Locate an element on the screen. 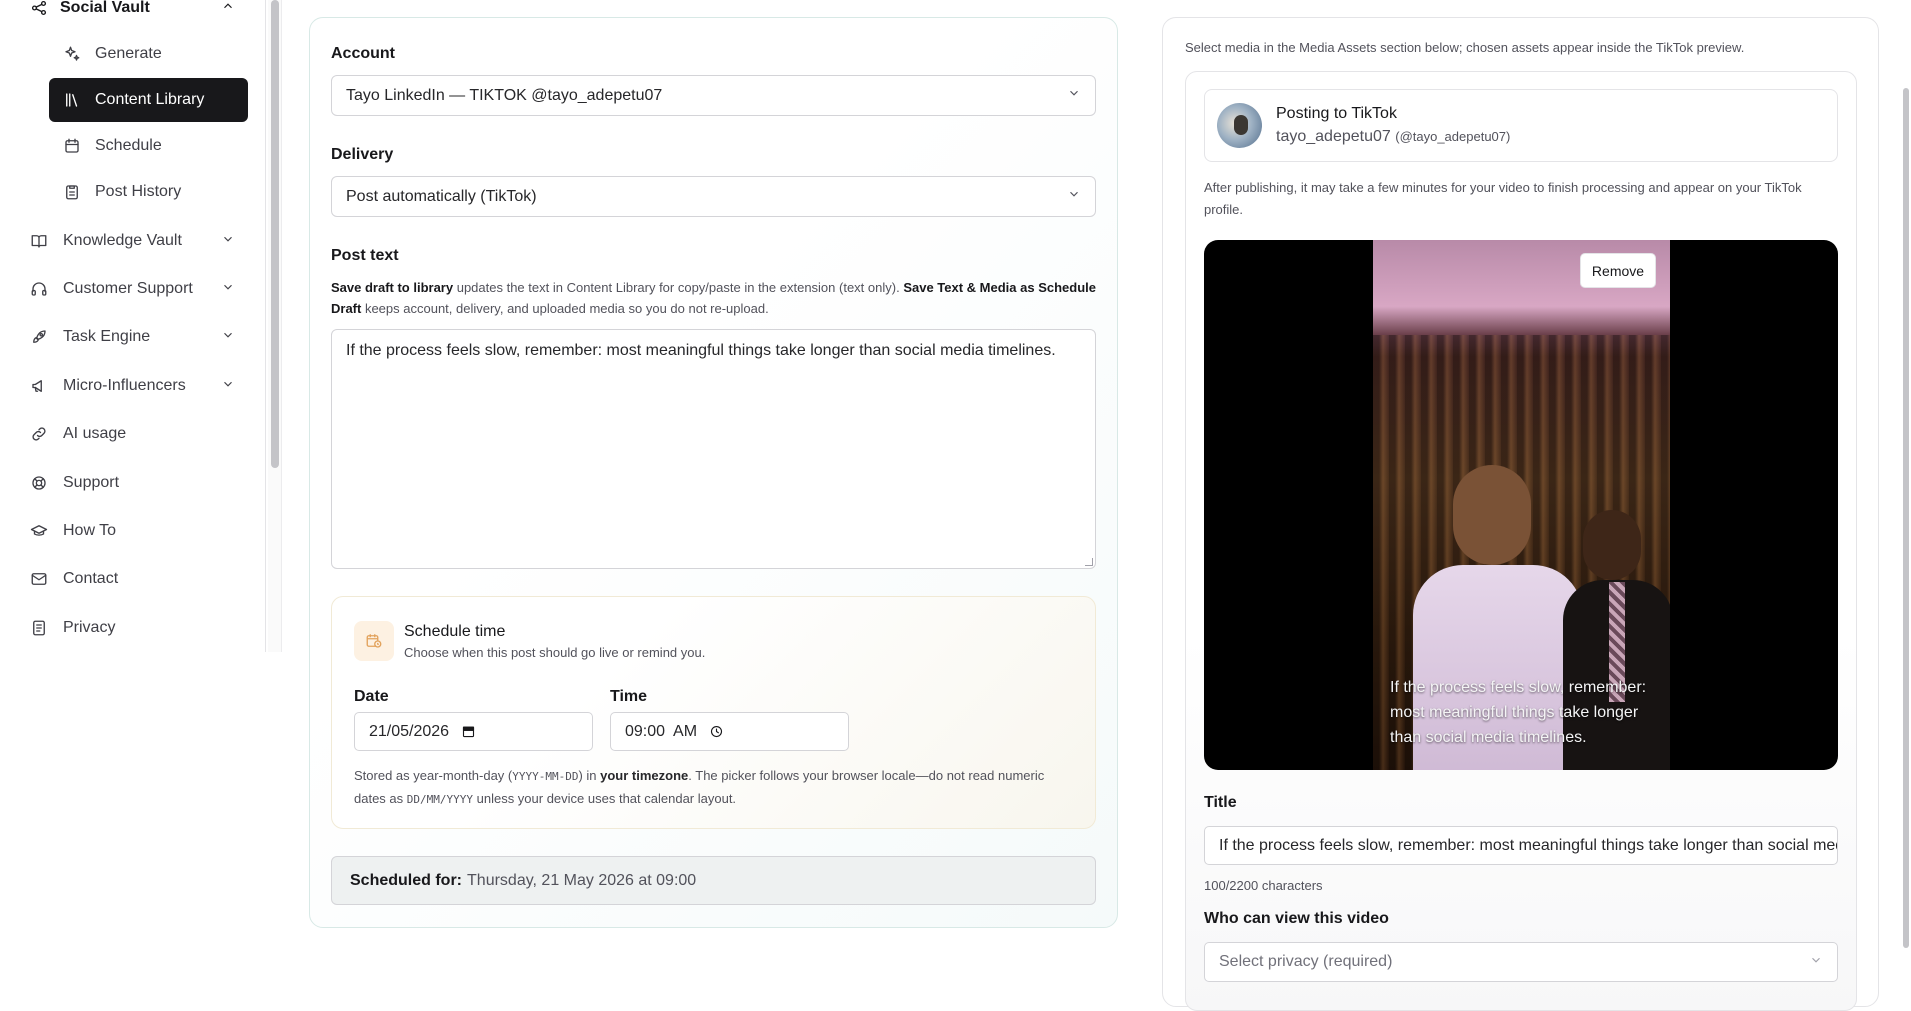 The width and height of the screenshot is (1911, 1011). megaphone-icon is located at coordinates (39, 386).